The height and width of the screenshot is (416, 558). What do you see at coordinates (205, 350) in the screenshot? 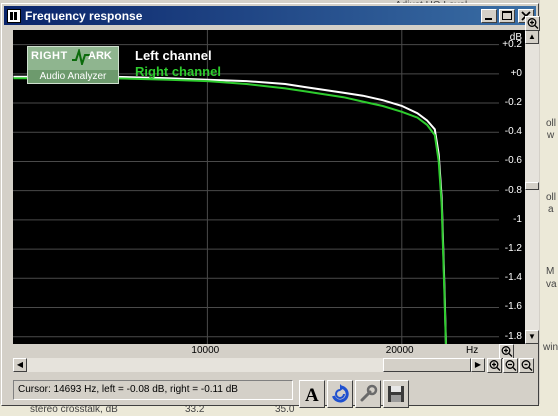
I see `x-tick-label: 10000` at bounding box center [205, 350].